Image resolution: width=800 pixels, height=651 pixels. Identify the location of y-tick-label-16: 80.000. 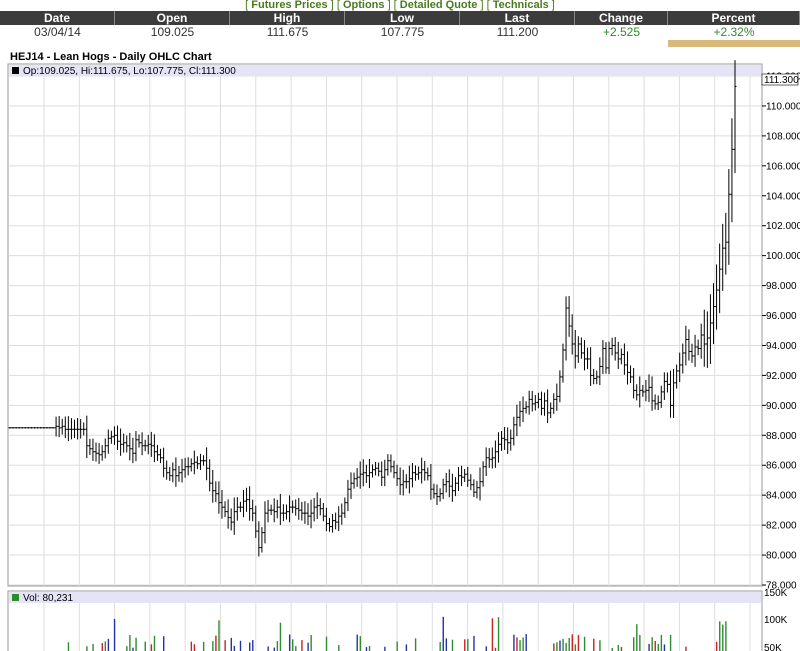
(781, 556).